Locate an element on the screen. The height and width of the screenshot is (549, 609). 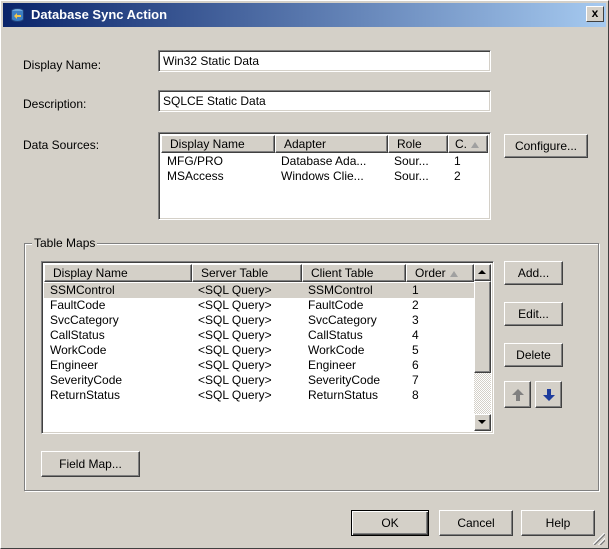
source-order: 2 is located at coordinates (457, 176).